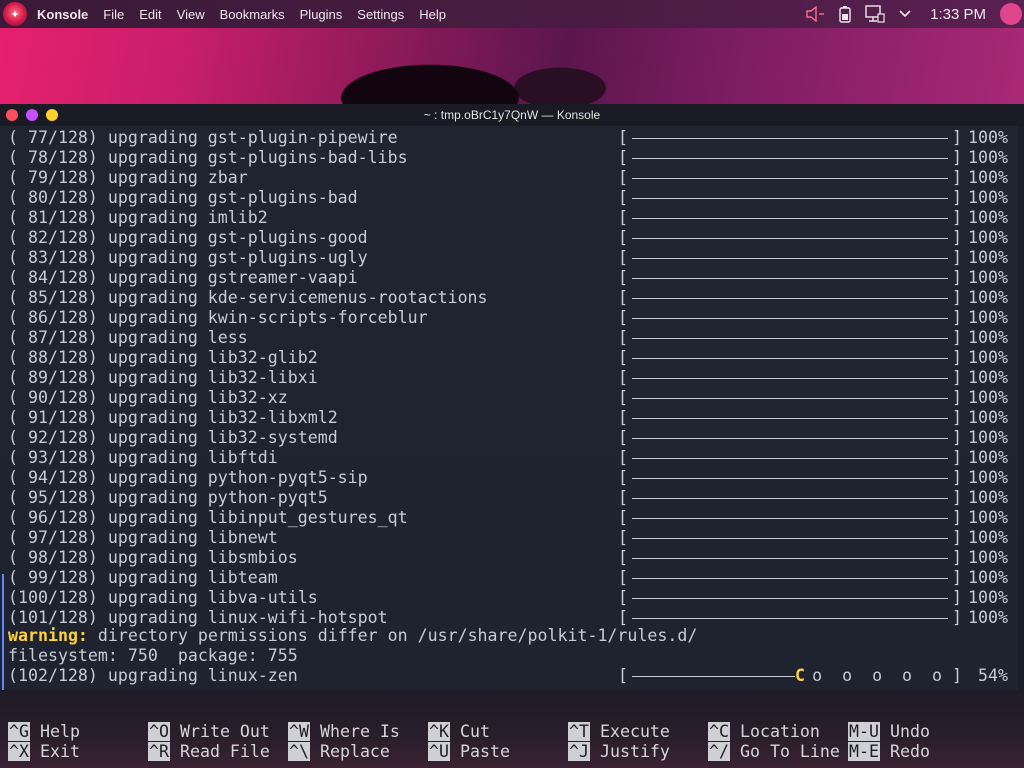 This screenshot has height=768, width=1024. I want to click on menu-plugins: Plugins, so click(321, 14).